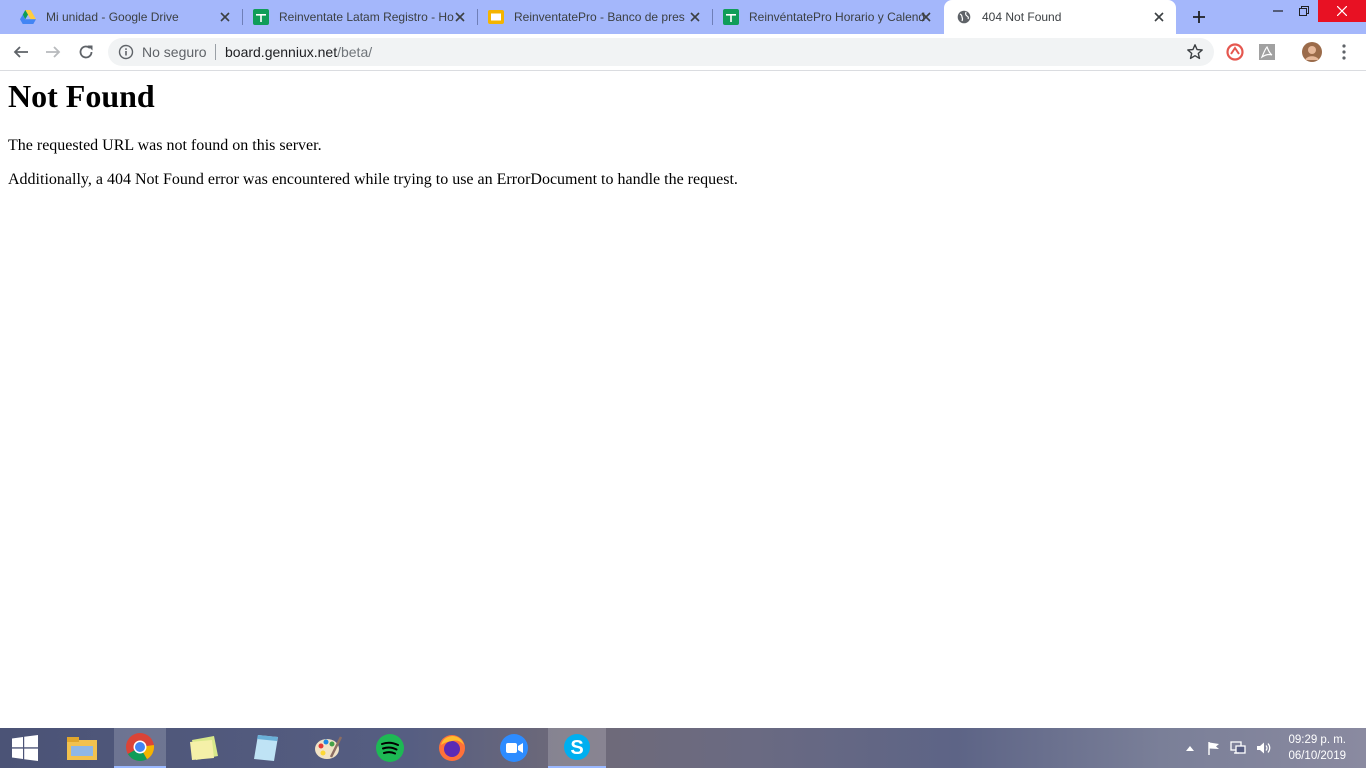 This screenshot has height=768, width=1366. I want to click on volume-icon, so click(1264, 748).